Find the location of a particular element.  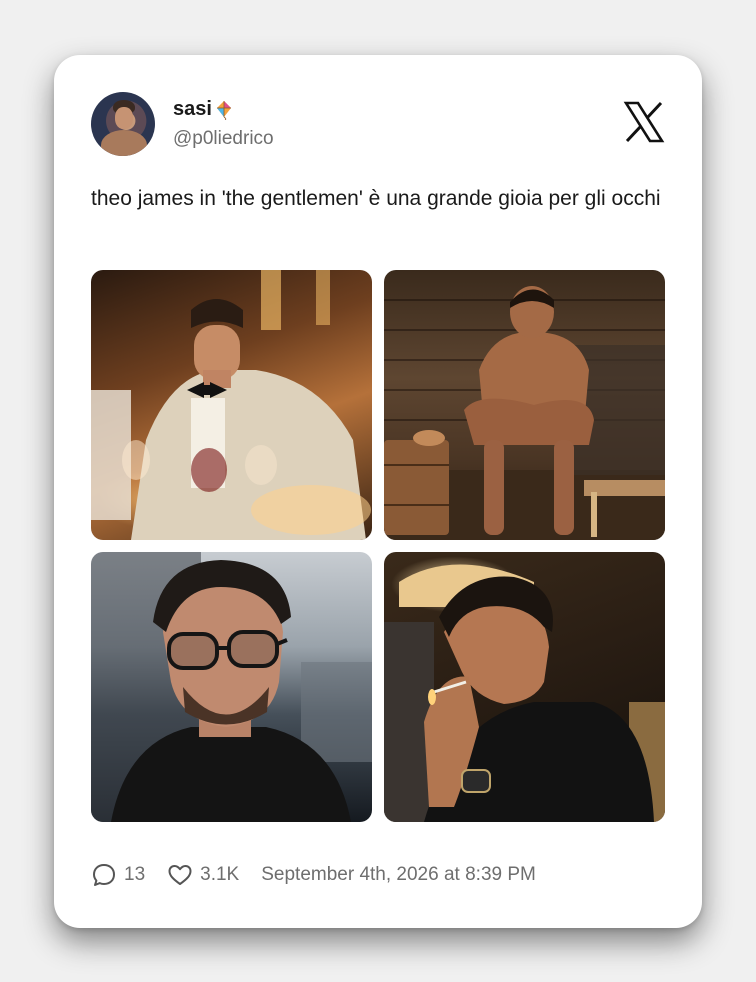

photo-3-illustration is located at coordinates (231, 687).